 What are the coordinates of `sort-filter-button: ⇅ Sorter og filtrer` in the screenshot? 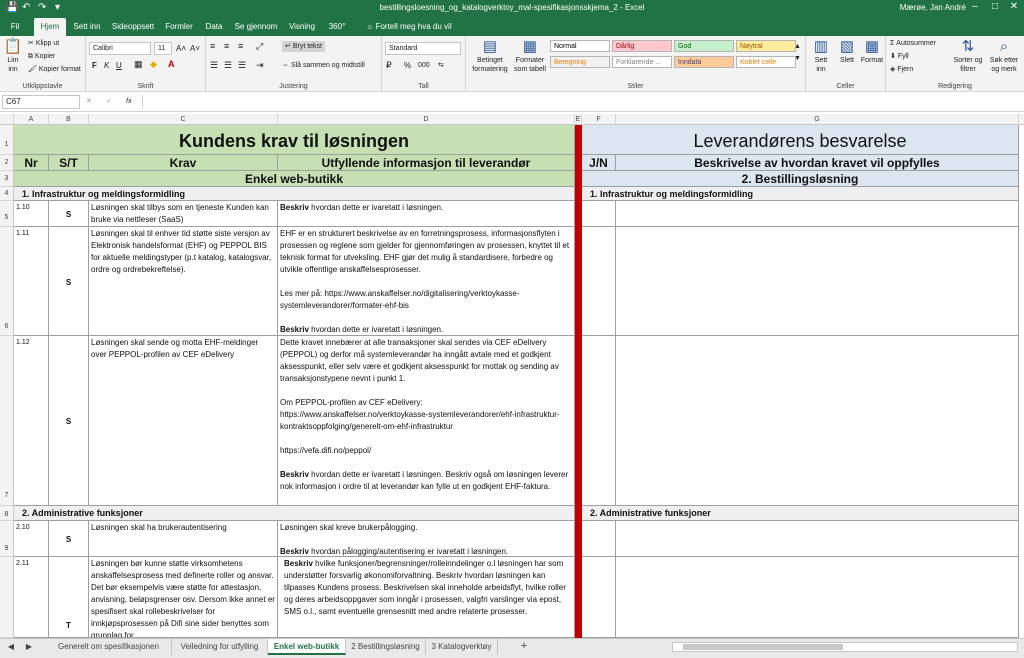 It's located at (968, 56).